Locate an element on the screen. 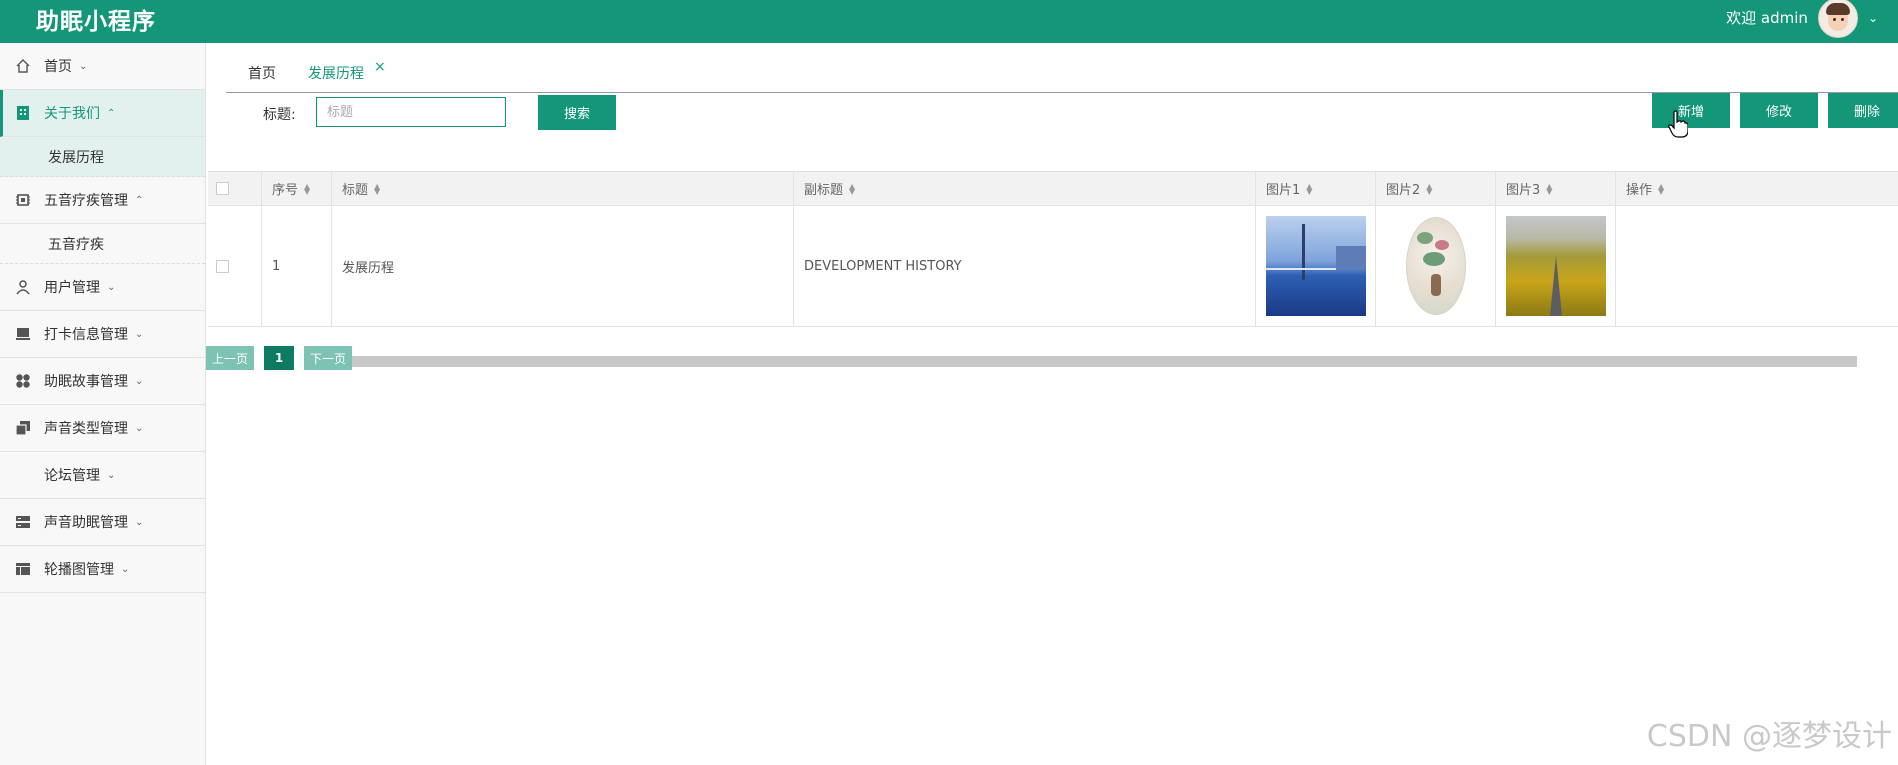 The image size is (1898, 765). user-menu: 欢迎 admin ⌄ is located at coordinates (1802, 19).